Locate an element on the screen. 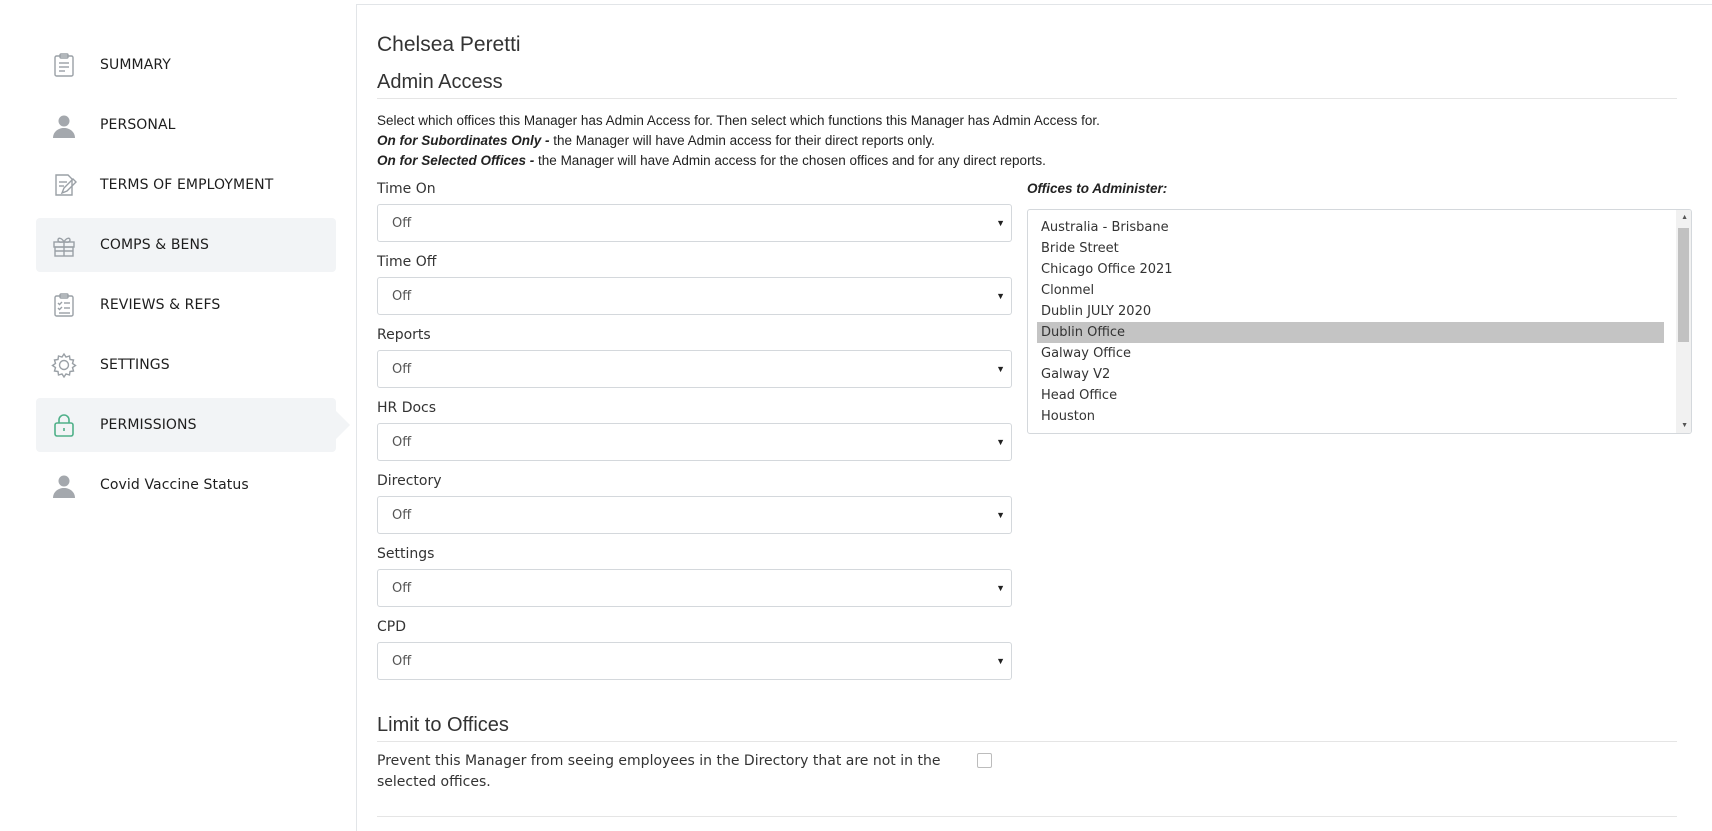 This screenshot has width=1712, height=831. checklist-icon is located at coordinates (64, 305).